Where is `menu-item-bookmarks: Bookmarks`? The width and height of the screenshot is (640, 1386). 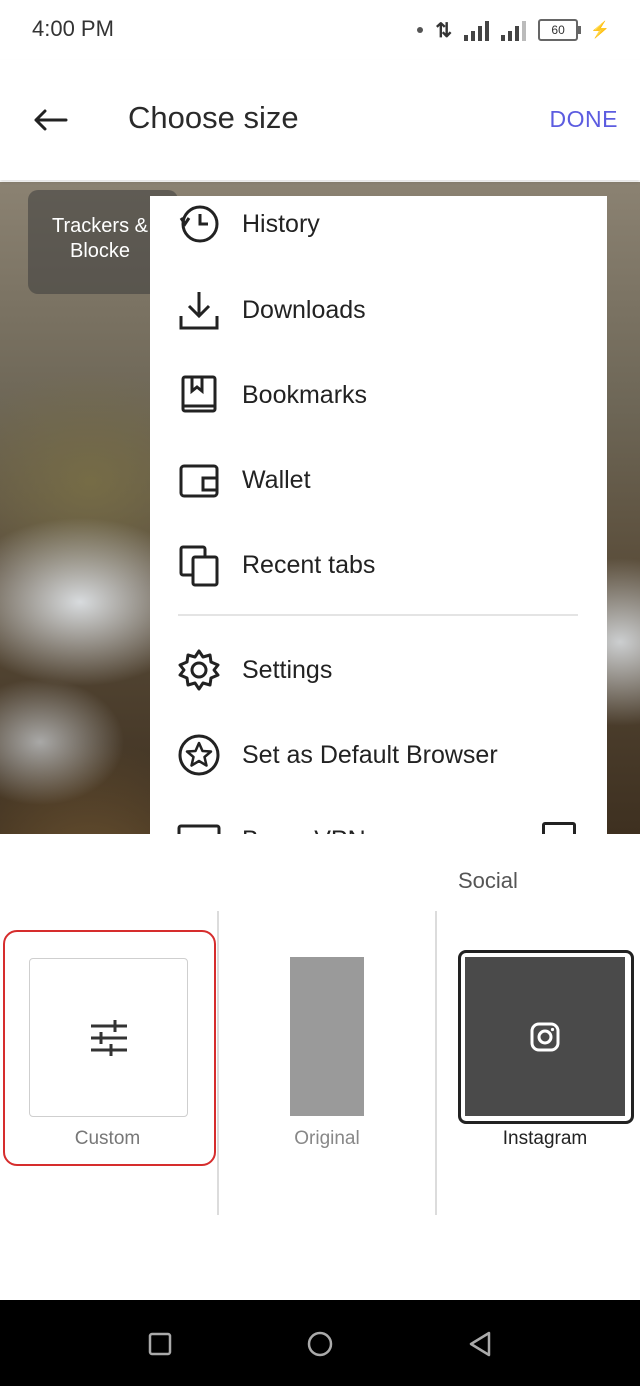 menu-item-bookmarks: Bookmarks is located at coordinates (378, 395).